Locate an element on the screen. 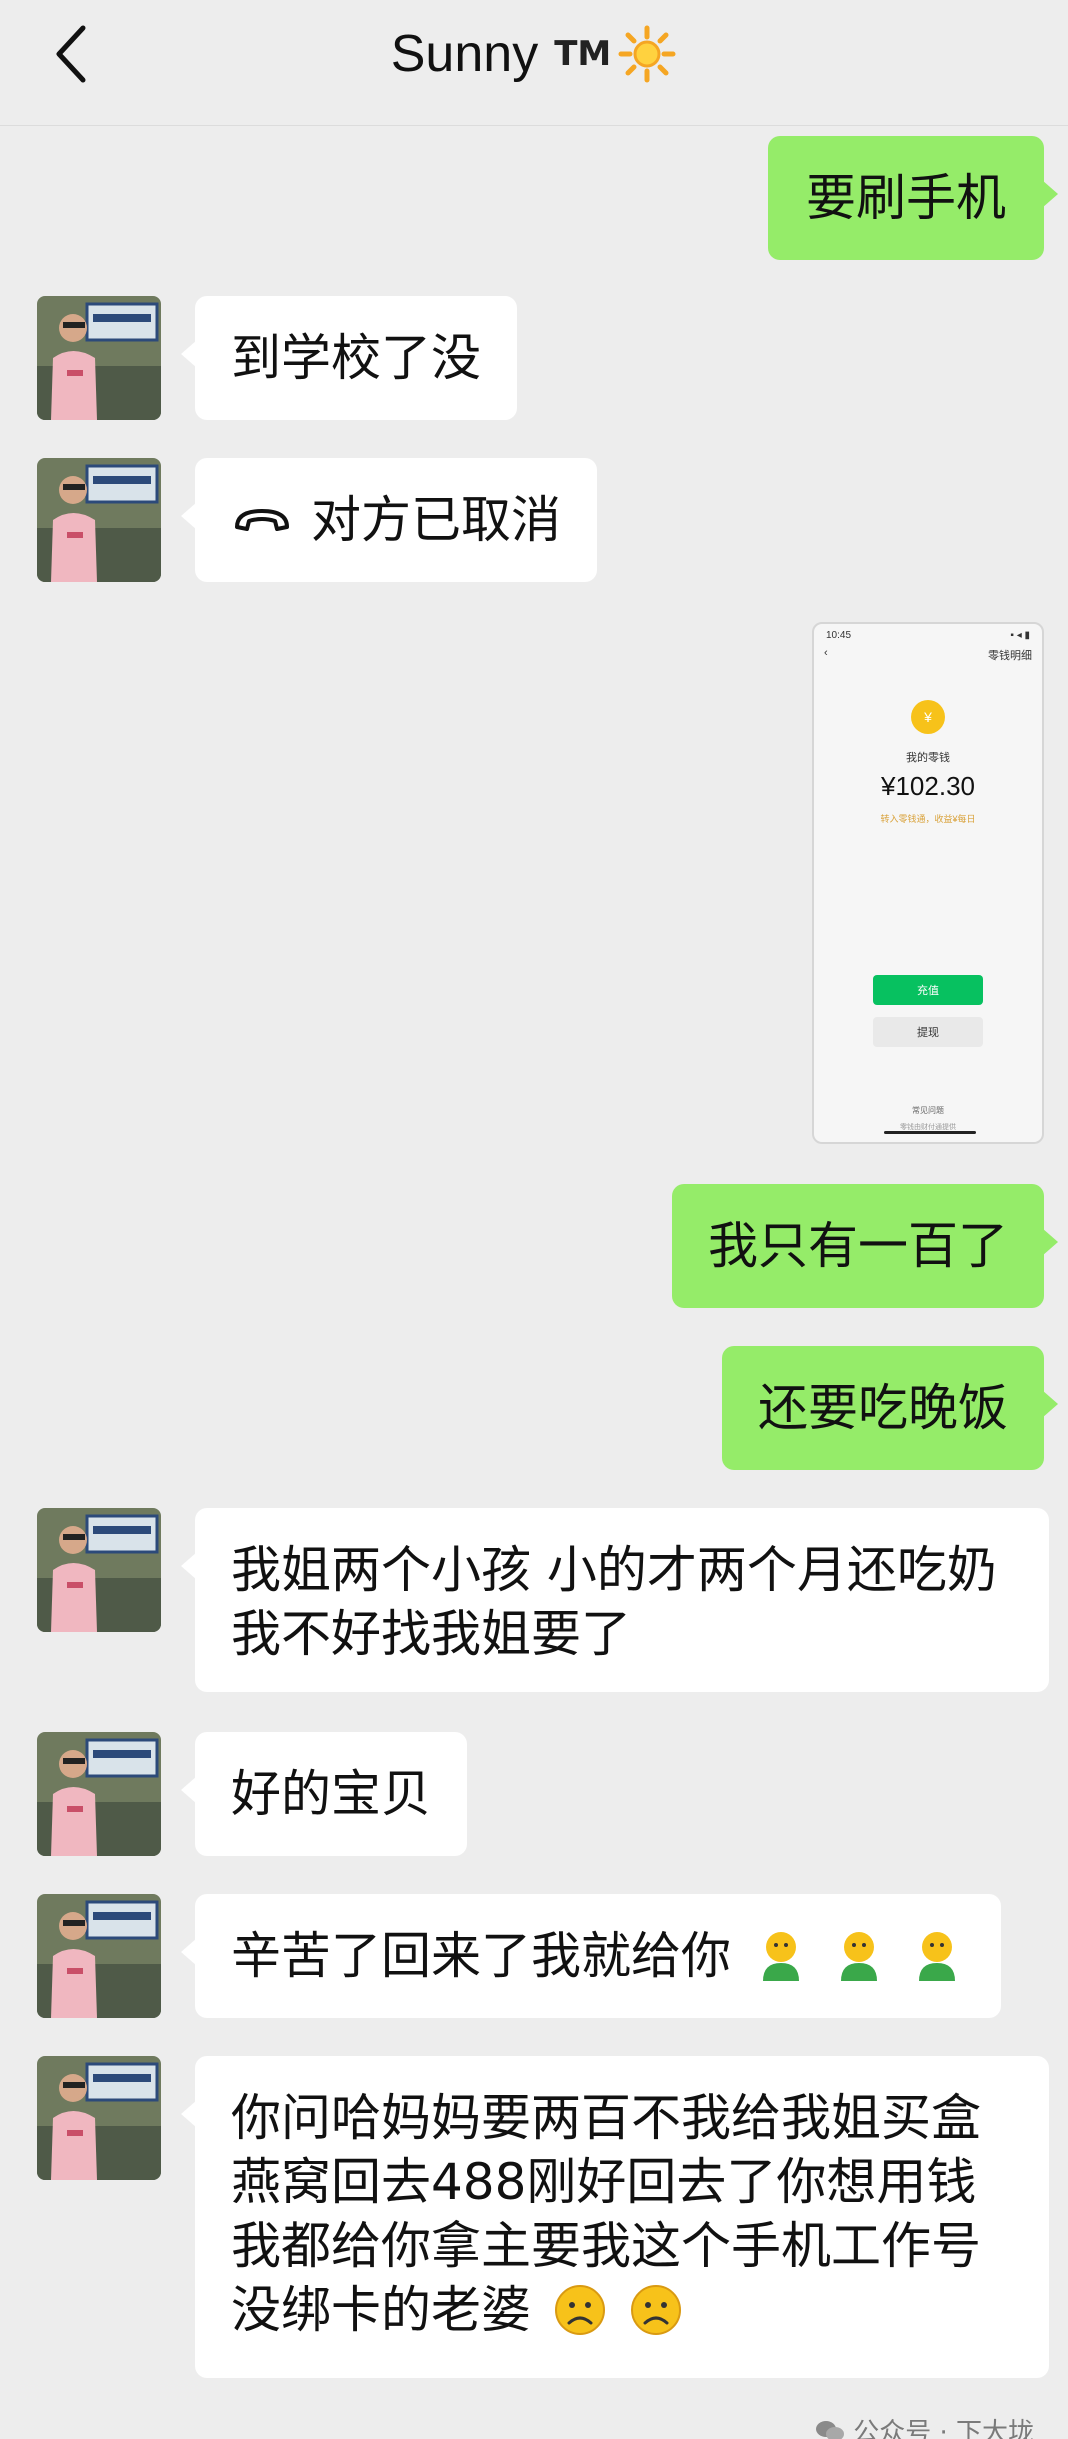  trademark-label: TM is located at coordinates (583, 54).